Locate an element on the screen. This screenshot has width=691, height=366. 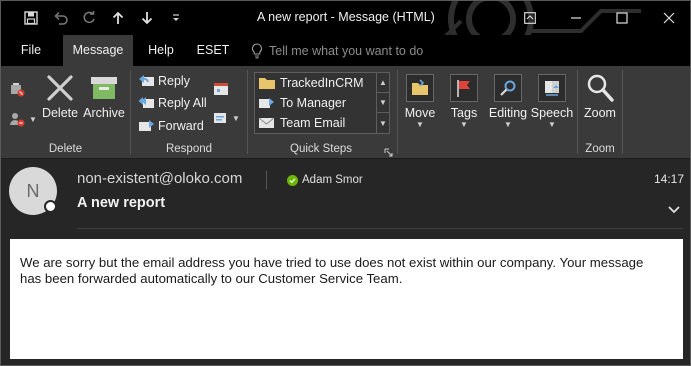
undo-icon is located at coordinates (61, 18).